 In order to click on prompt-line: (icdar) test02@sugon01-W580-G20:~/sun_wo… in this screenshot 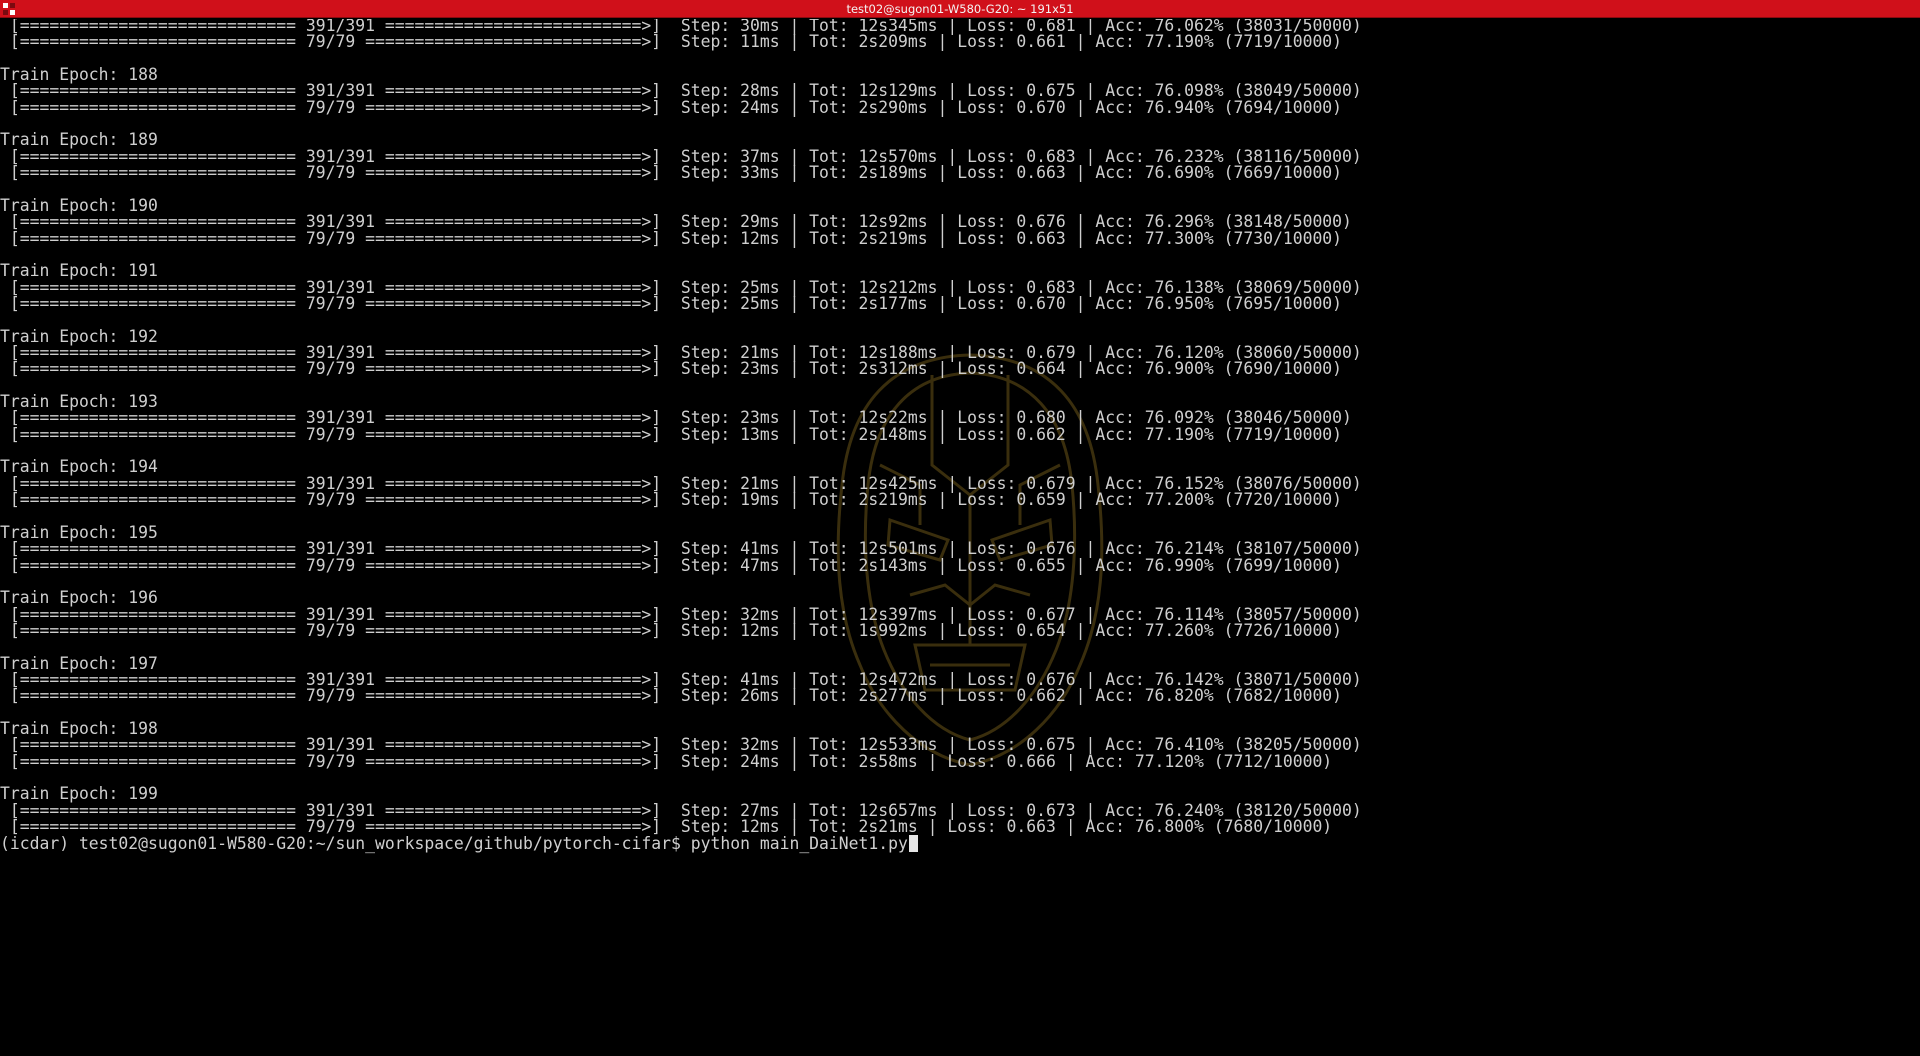, I will do `click(459, 844)`.